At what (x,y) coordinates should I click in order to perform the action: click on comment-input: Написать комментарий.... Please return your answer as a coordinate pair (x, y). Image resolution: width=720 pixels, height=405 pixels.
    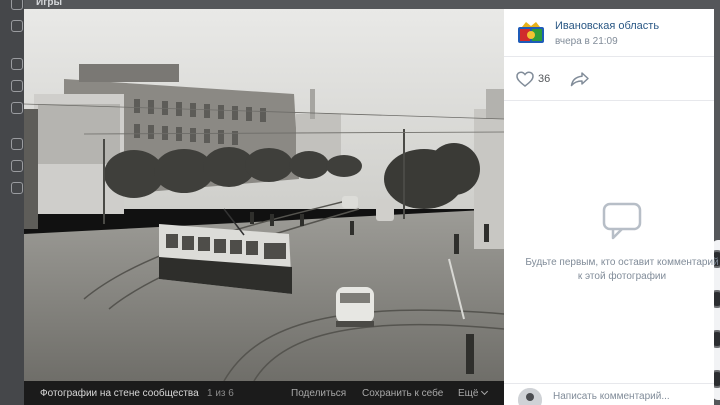
    Looking at the image, I should click on (611, 396).